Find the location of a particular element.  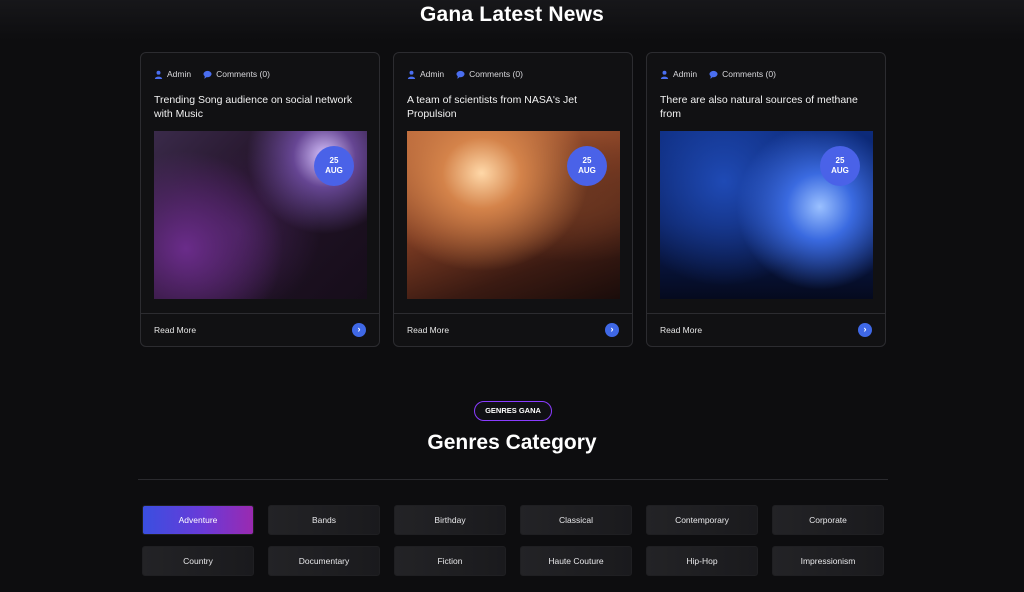

genres-section-title: Genres Category is located at coordinates (512, 442).